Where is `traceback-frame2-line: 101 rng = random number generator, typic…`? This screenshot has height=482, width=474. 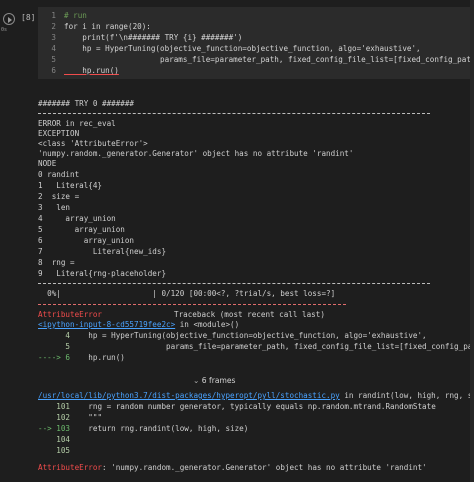
traceback-frame2-line: 101 rng = random number generator, typic… is located at coordinates (237, 406).